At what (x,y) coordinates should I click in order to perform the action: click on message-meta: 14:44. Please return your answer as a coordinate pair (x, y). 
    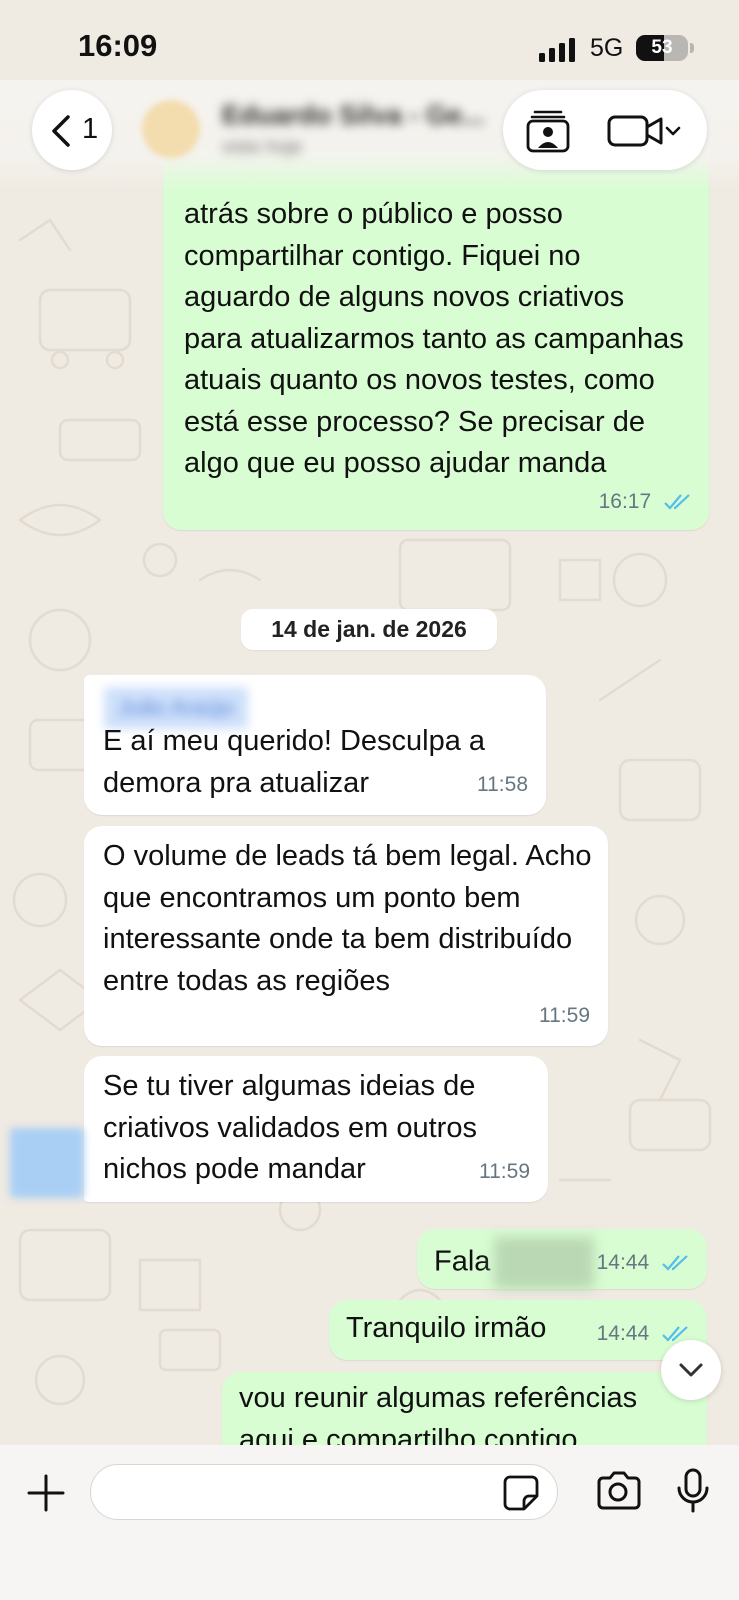
    Looking at the image, I should click on (644, 1263).